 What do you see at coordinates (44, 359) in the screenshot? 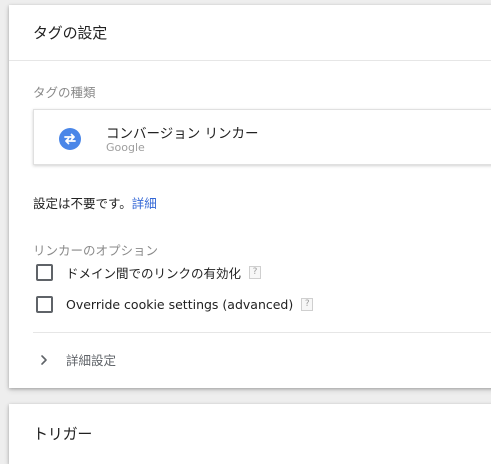
I see `chevron-right-icon` at bounding box center [44, 359].